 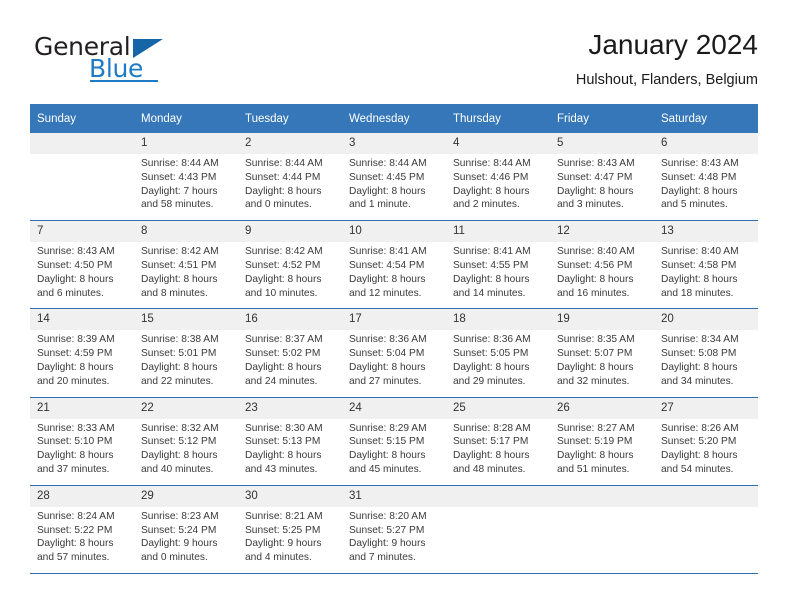 I want to click on sunset-text: Sunset: 5:02 PM, so click(x=283, y=354).